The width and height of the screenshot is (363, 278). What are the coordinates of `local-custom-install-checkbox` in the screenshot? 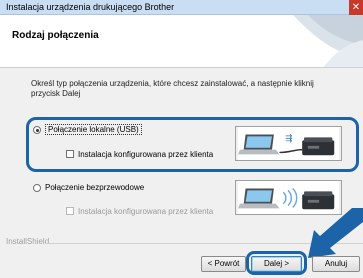 It's located at (70, 154).